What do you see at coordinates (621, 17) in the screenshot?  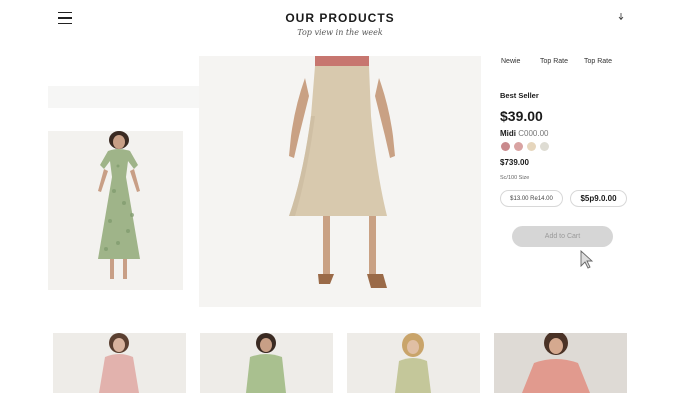 I see `download-icon` at bounding box center [621, 17].